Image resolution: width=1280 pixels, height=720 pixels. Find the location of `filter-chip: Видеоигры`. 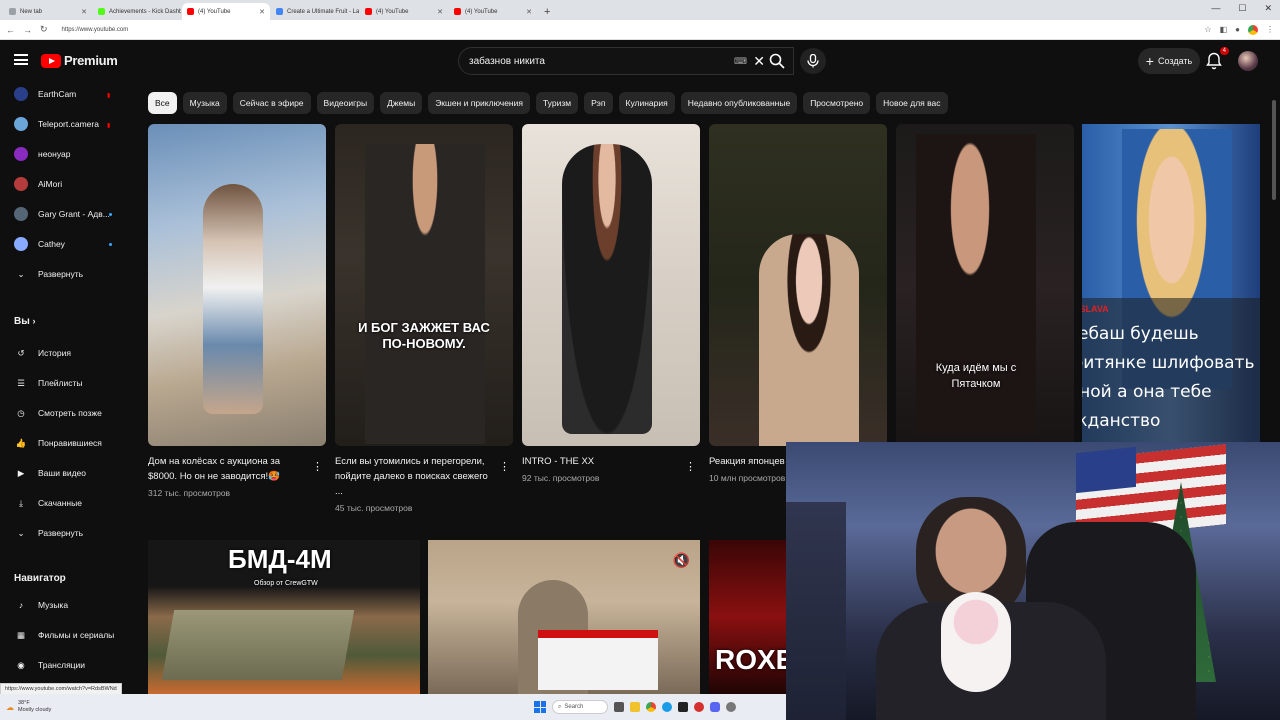

filter-chip: Видеоигры is located at coordinates (345, 103).